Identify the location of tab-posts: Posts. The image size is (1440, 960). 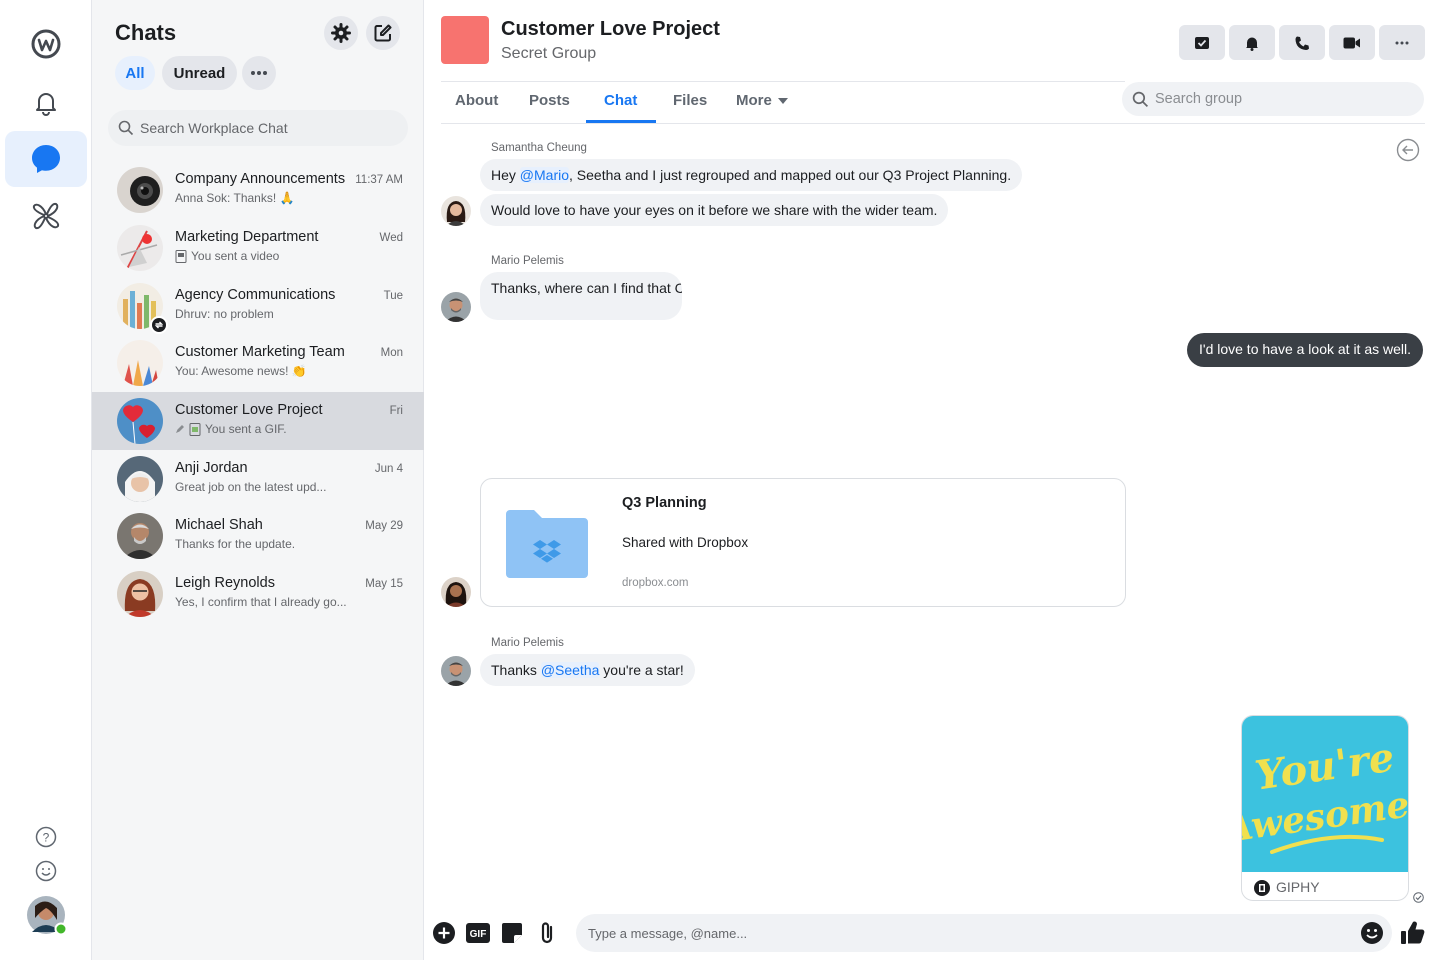
(549, 100).